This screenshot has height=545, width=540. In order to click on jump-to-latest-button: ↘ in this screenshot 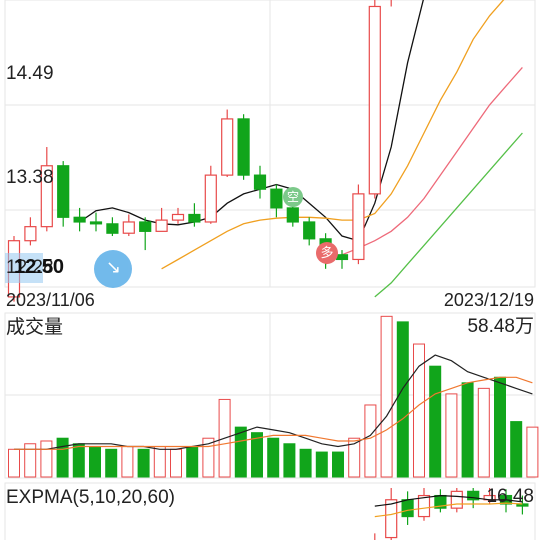, I will do `click(113, 269)`.